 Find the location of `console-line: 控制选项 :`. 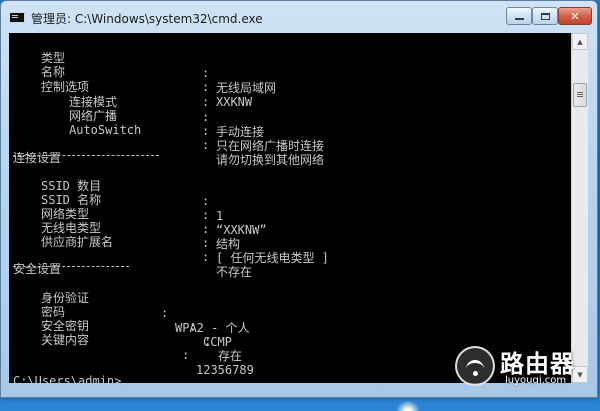

console-line: 控制选项 : is located at coordinates (109, 87).